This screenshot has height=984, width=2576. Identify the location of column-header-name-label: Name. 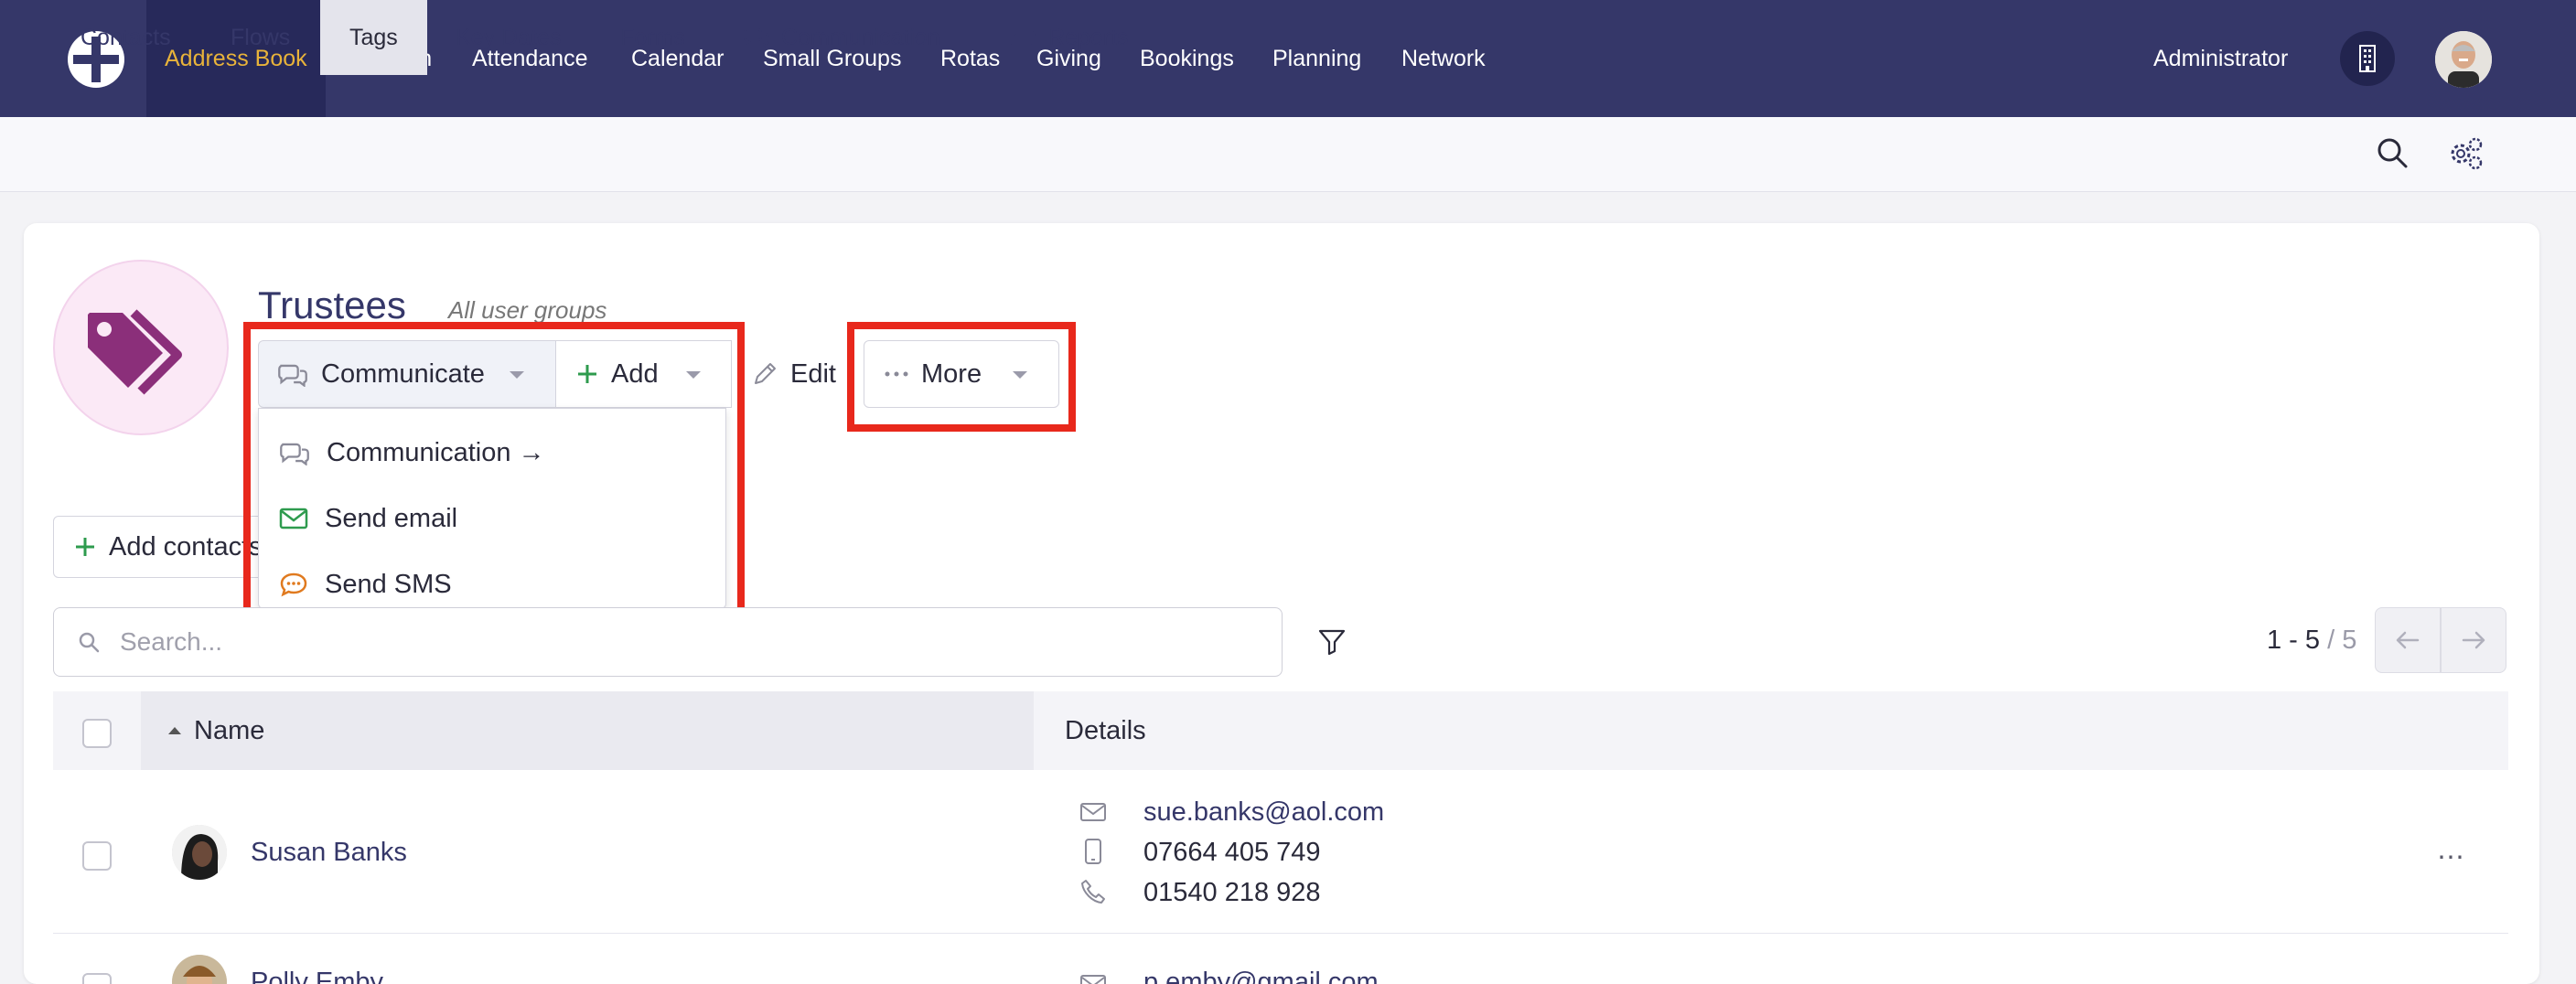
(230, 730).